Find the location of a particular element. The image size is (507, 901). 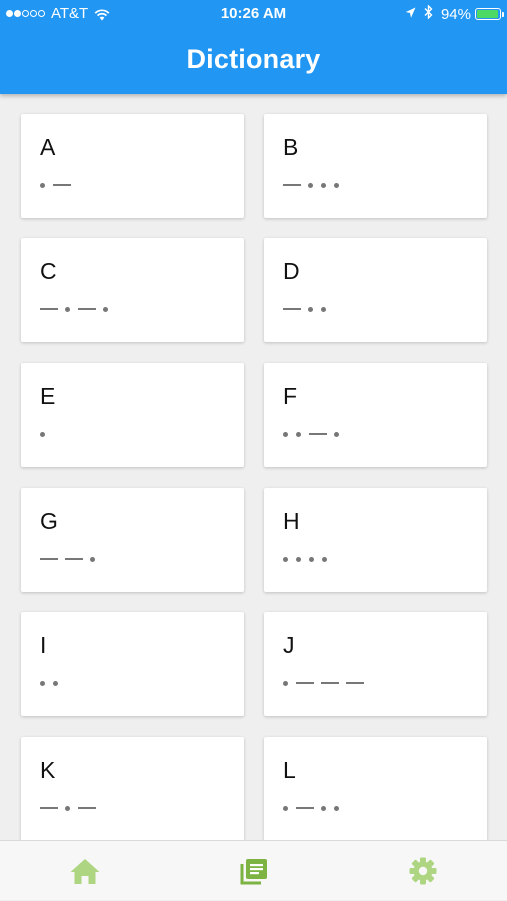

battery-level is located at coordinates (487, 14).